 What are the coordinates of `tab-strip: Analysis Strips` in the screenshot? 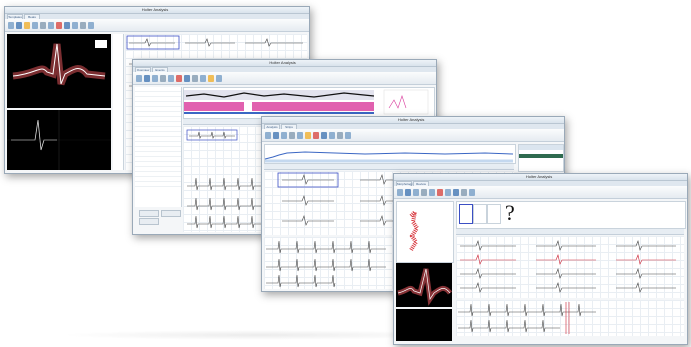 It's located at (413, 126).